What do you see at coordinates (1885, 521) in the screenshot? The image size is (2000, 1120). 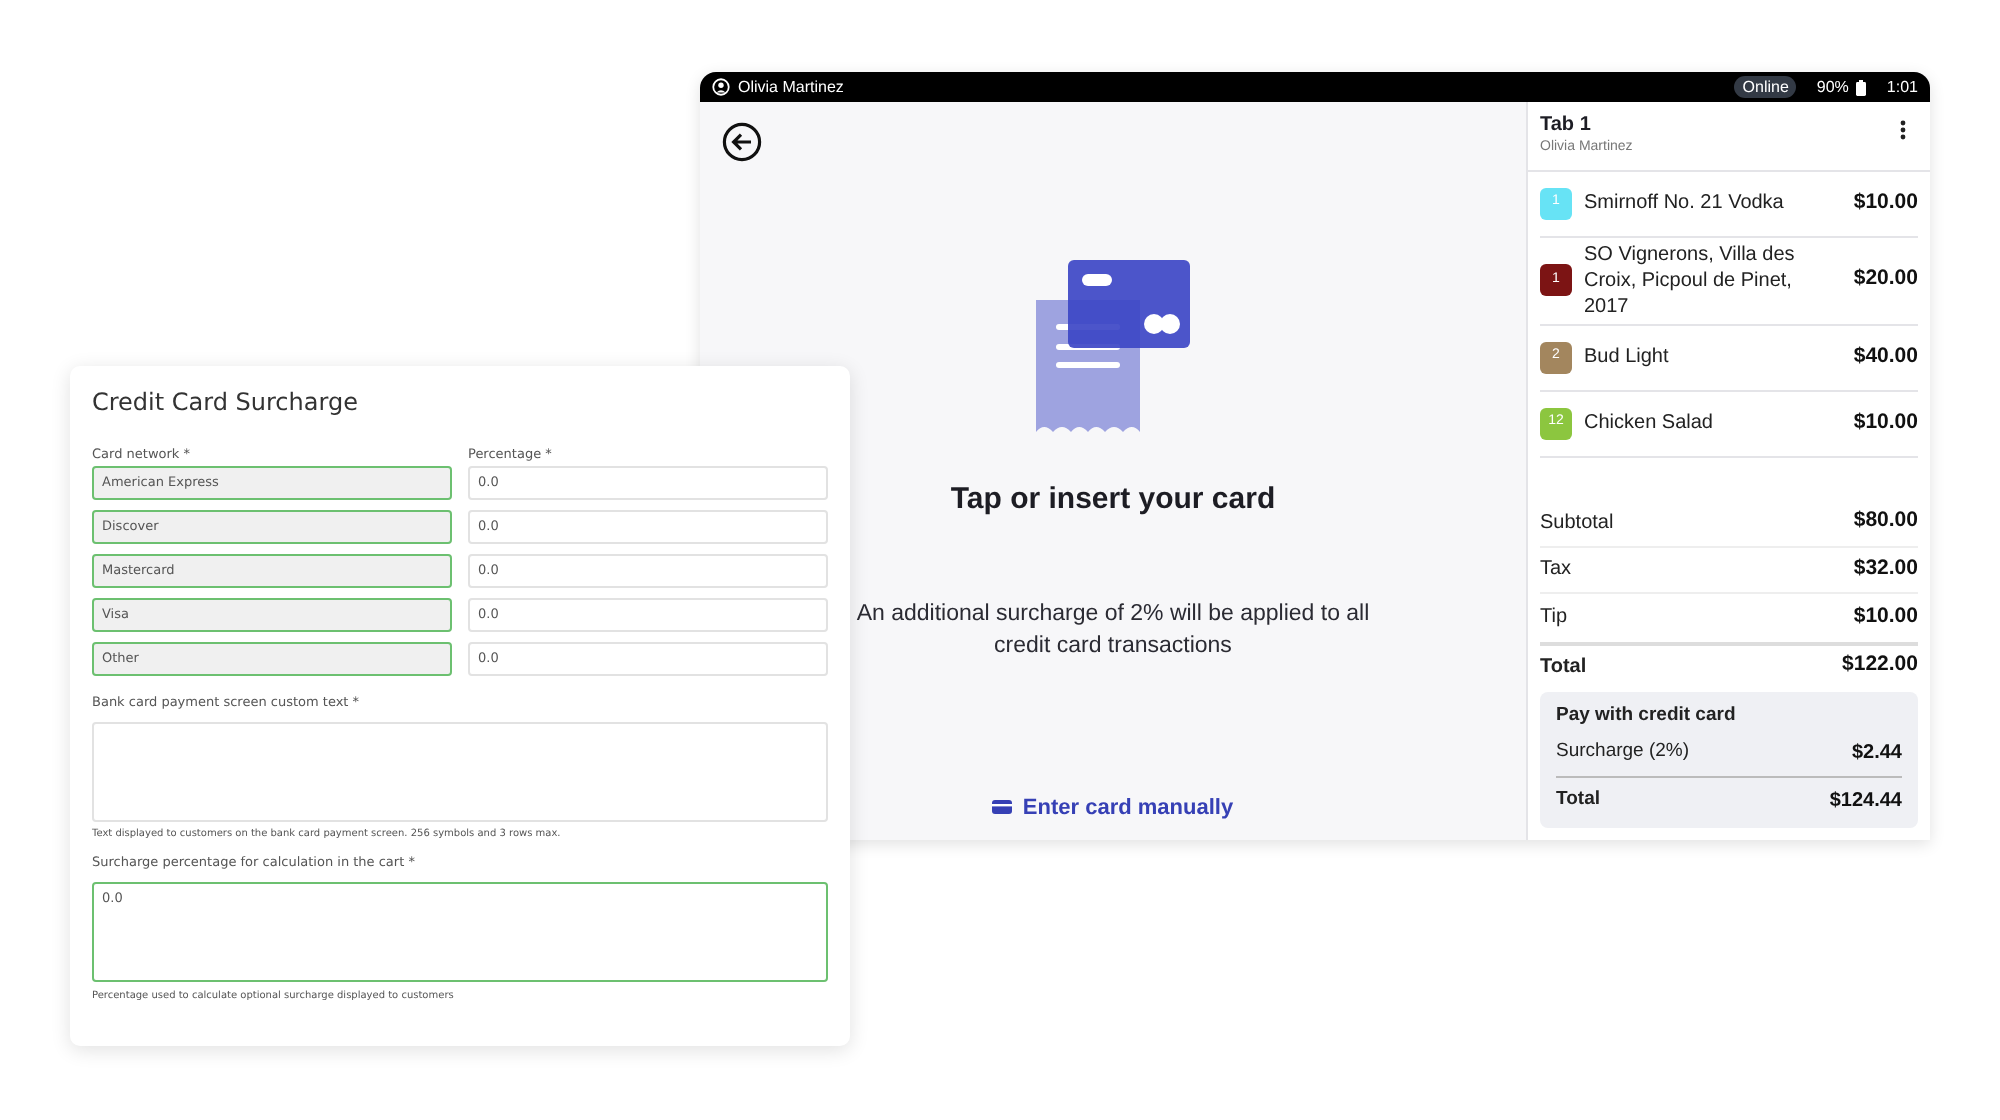 I see `total-value: $80.00` at bounding box center [1885, 521].